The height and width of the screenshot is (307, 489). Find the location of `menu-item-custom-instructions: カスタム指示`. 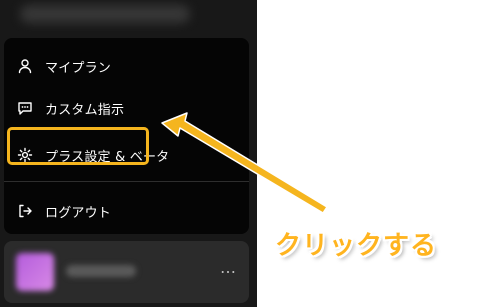

menu-item-custom-instructions: カスタム指示 is located at coordinates (126, 108).